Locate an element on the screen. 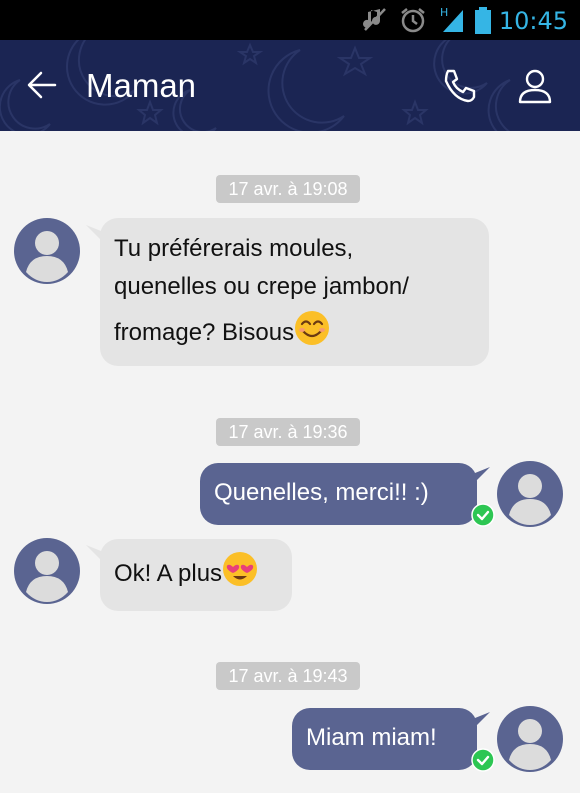  incoming-message: Ok! A plus is located at coordinates (196, 575).